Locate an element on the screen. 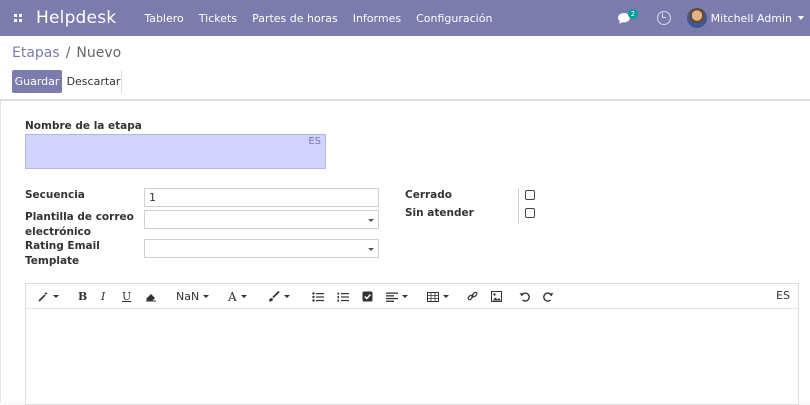 Image resolution: width=810 pixels, height=405 pixels. magic-wand-icon is located at coordinates (43, 296).